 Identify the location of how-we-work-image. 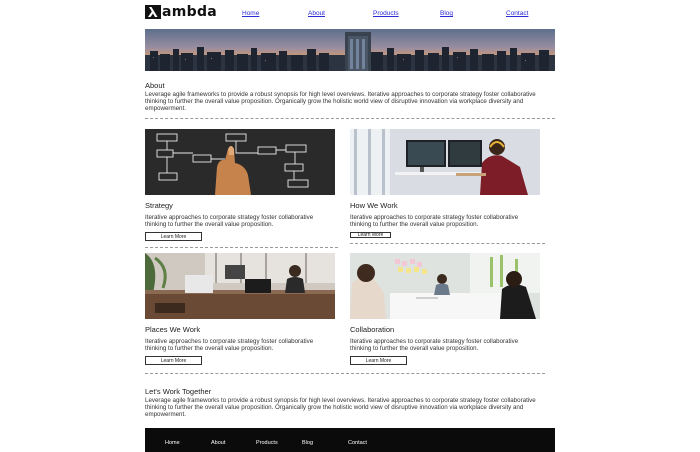
(445, 162).